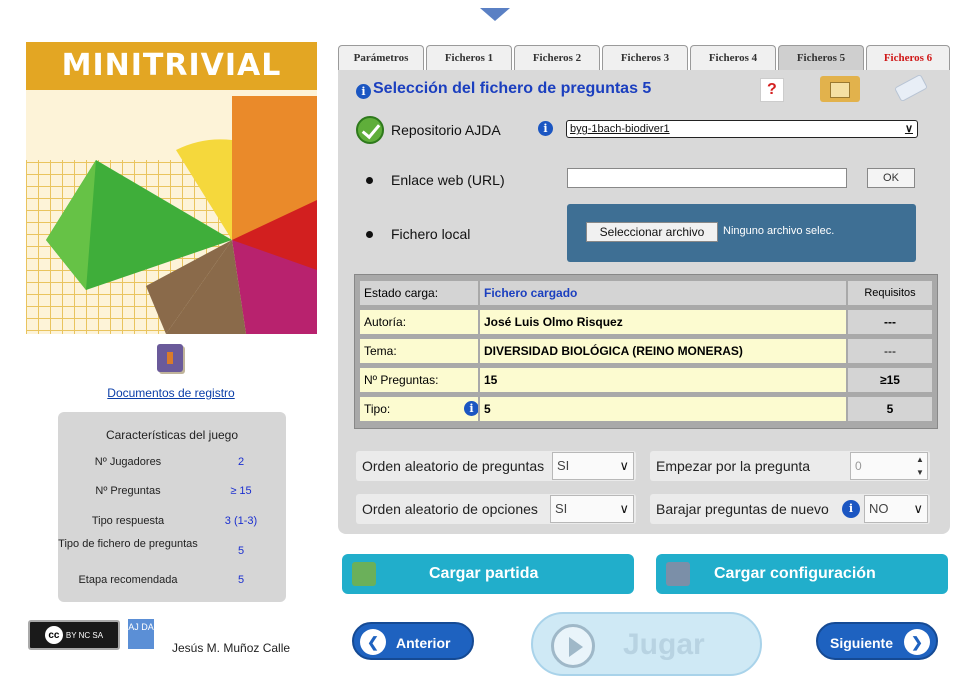 The height and width of the screenshot is (686, 970). Describe the element at coordinates (423, 643) in the screenshot. I see `previous-label: Anterior` at that location.